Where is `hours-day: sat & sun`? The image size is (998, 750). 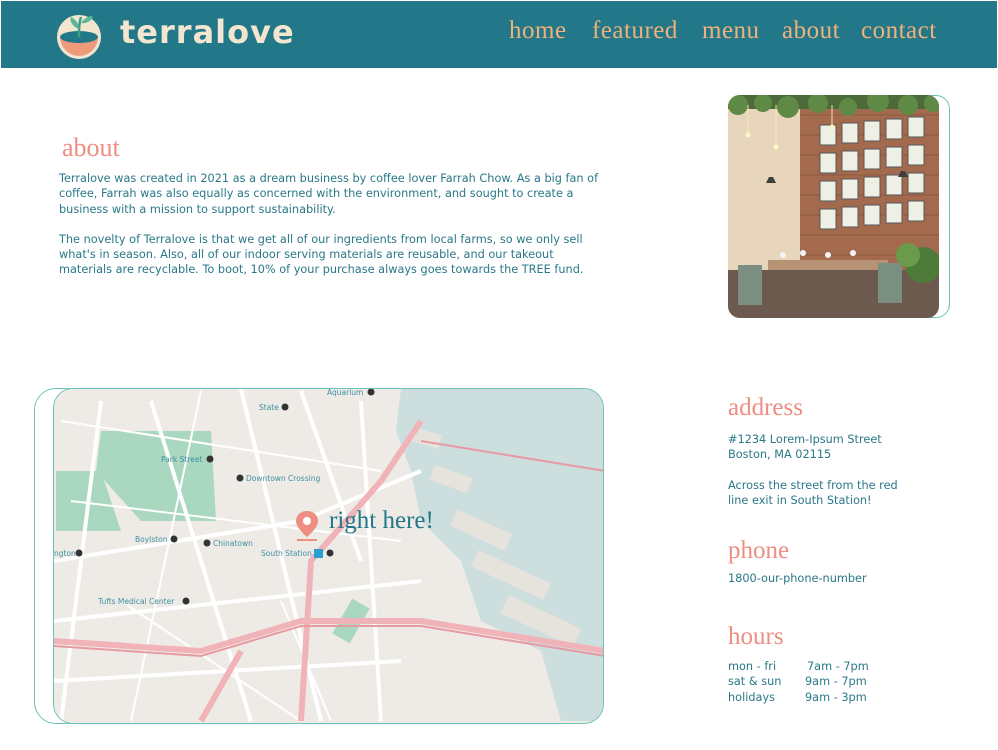 hours-day: sat & sun is located at coordinates (755, 682).